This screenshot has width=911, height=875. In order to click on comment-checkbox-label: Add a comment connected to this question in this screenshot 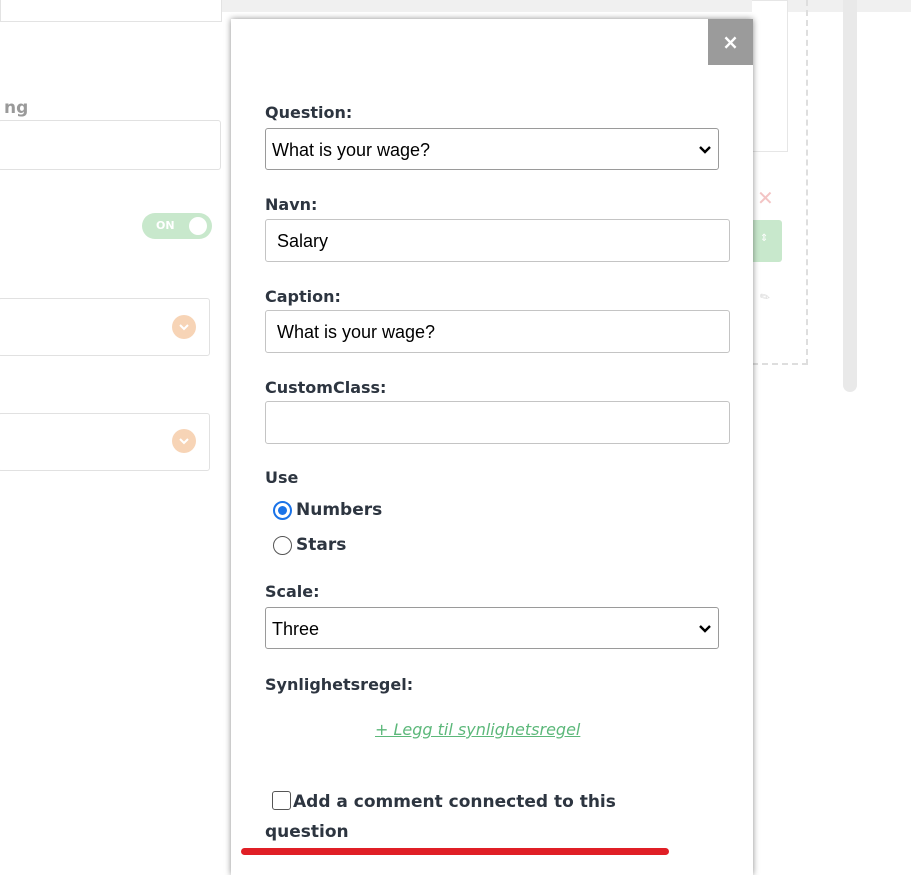, I will do `click(440, 817)`.